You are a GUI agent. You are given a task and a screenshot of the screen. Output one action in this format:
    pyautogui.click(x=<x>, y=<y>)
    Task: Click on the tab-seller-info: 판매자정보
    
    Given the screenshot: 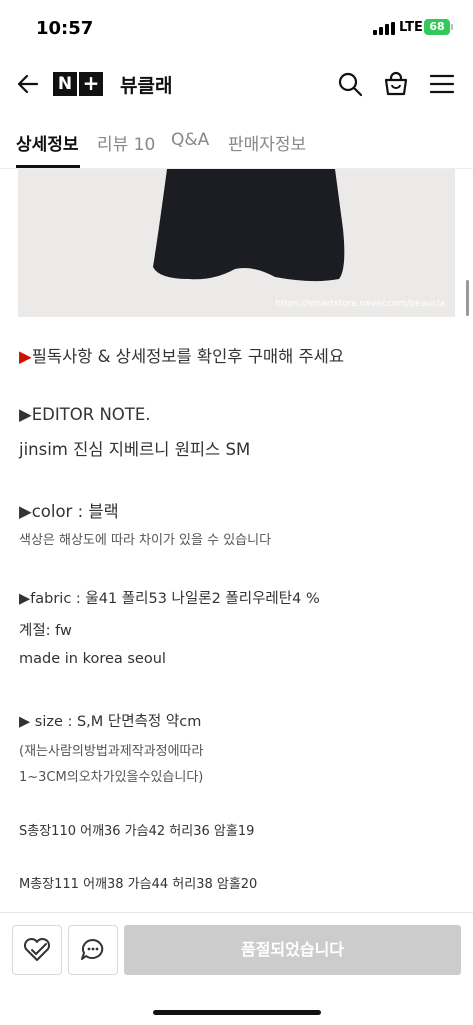 What is the action you would take?
    pyautogui.click(x=267, y=142)
    